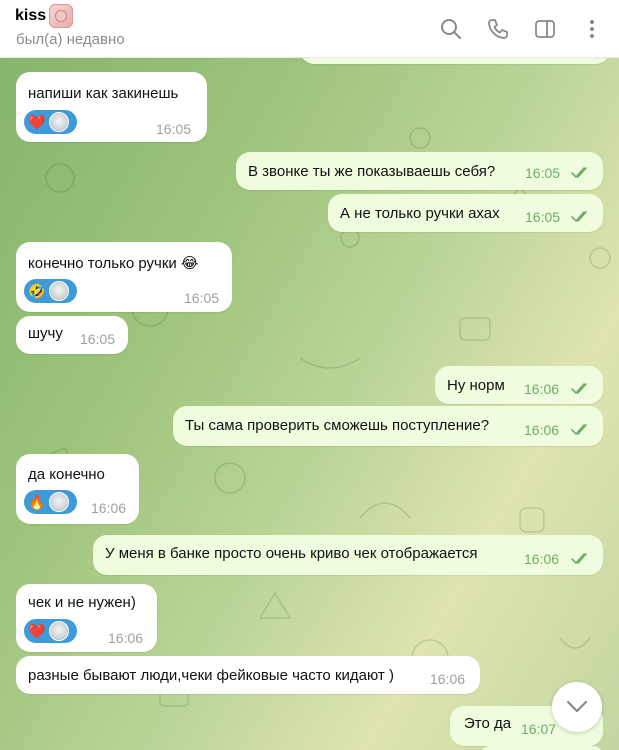 The image size is (619, 750). What do you see at coordinates (476, 385) in the screenshot?
I see `message-text: Ну норм` at bounding box center [476, 385].